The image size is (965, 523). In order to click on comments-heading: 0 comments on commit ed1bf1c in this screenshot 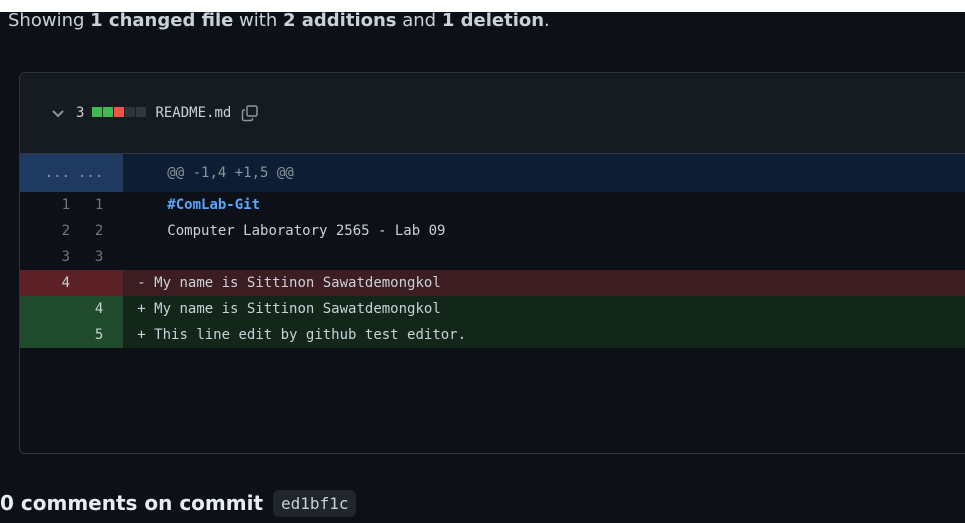, I will do `click(178, 503)`.